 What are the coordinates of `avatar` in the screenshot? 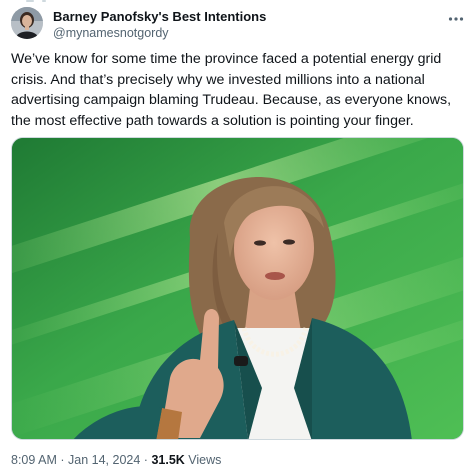 It's located at (27, 23).